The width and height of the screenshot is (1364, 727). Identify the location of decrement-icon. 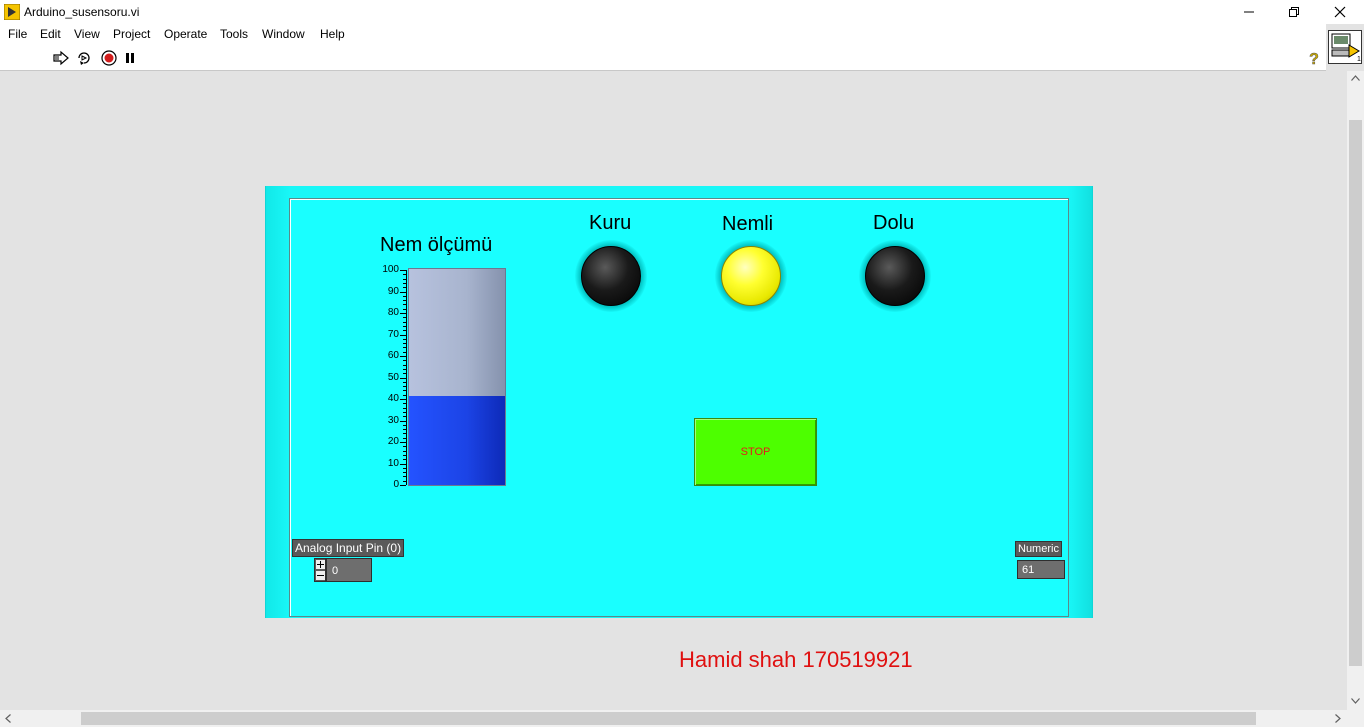
(320, 575).